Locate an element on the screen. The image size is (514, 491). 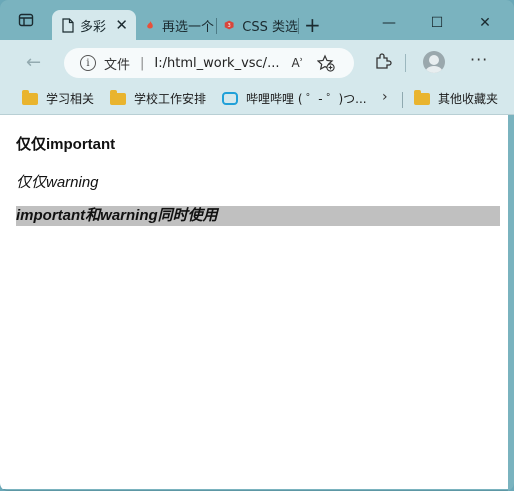
read-aloud-icon: Aʾ is located at coordinates (297, 63).